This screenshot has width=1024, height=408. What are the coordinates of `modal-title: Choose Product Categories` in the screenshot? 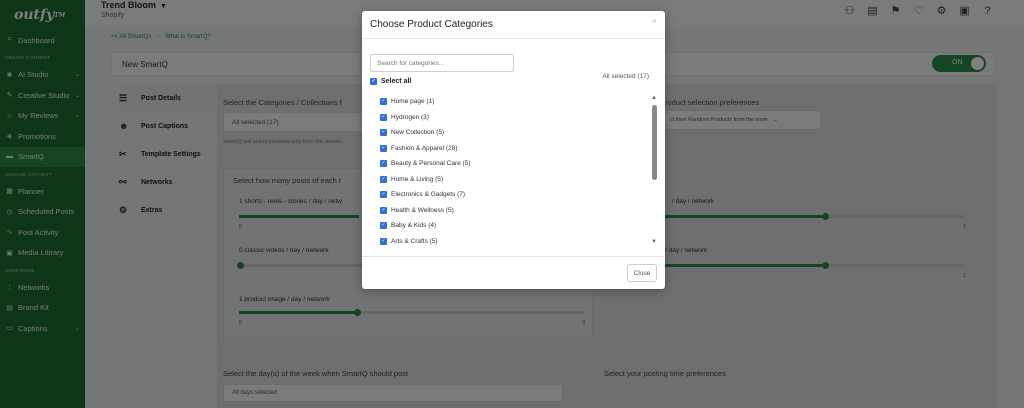 It's located at (431, 24).